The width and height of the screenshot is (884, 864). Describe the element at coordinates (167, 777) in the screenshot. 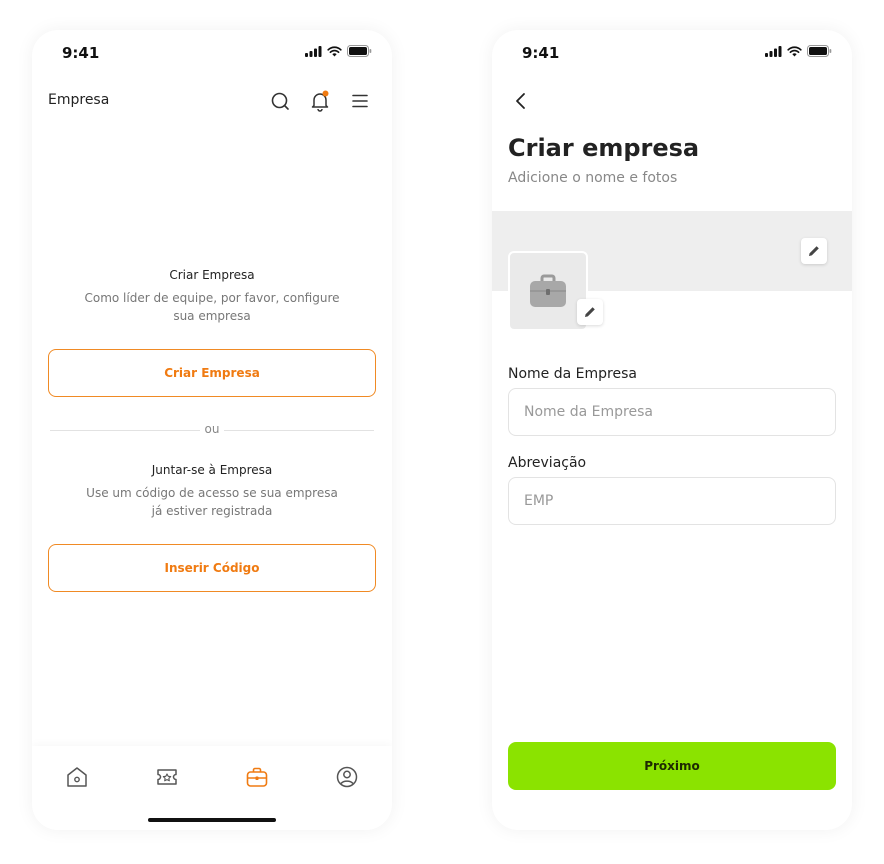

I see `ticket-icon` at that location.